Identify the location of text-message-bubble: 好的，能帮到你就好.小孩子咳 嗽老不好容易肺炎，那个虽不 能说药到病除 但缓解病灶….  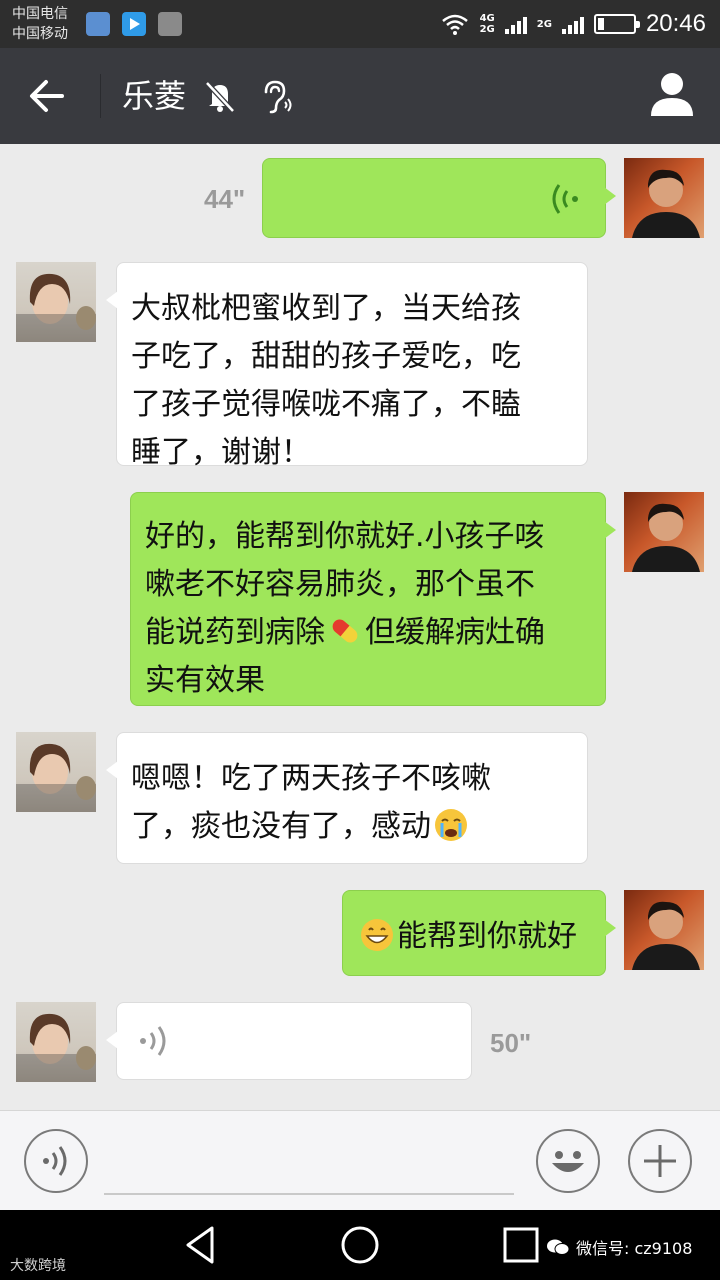
(373, 599).